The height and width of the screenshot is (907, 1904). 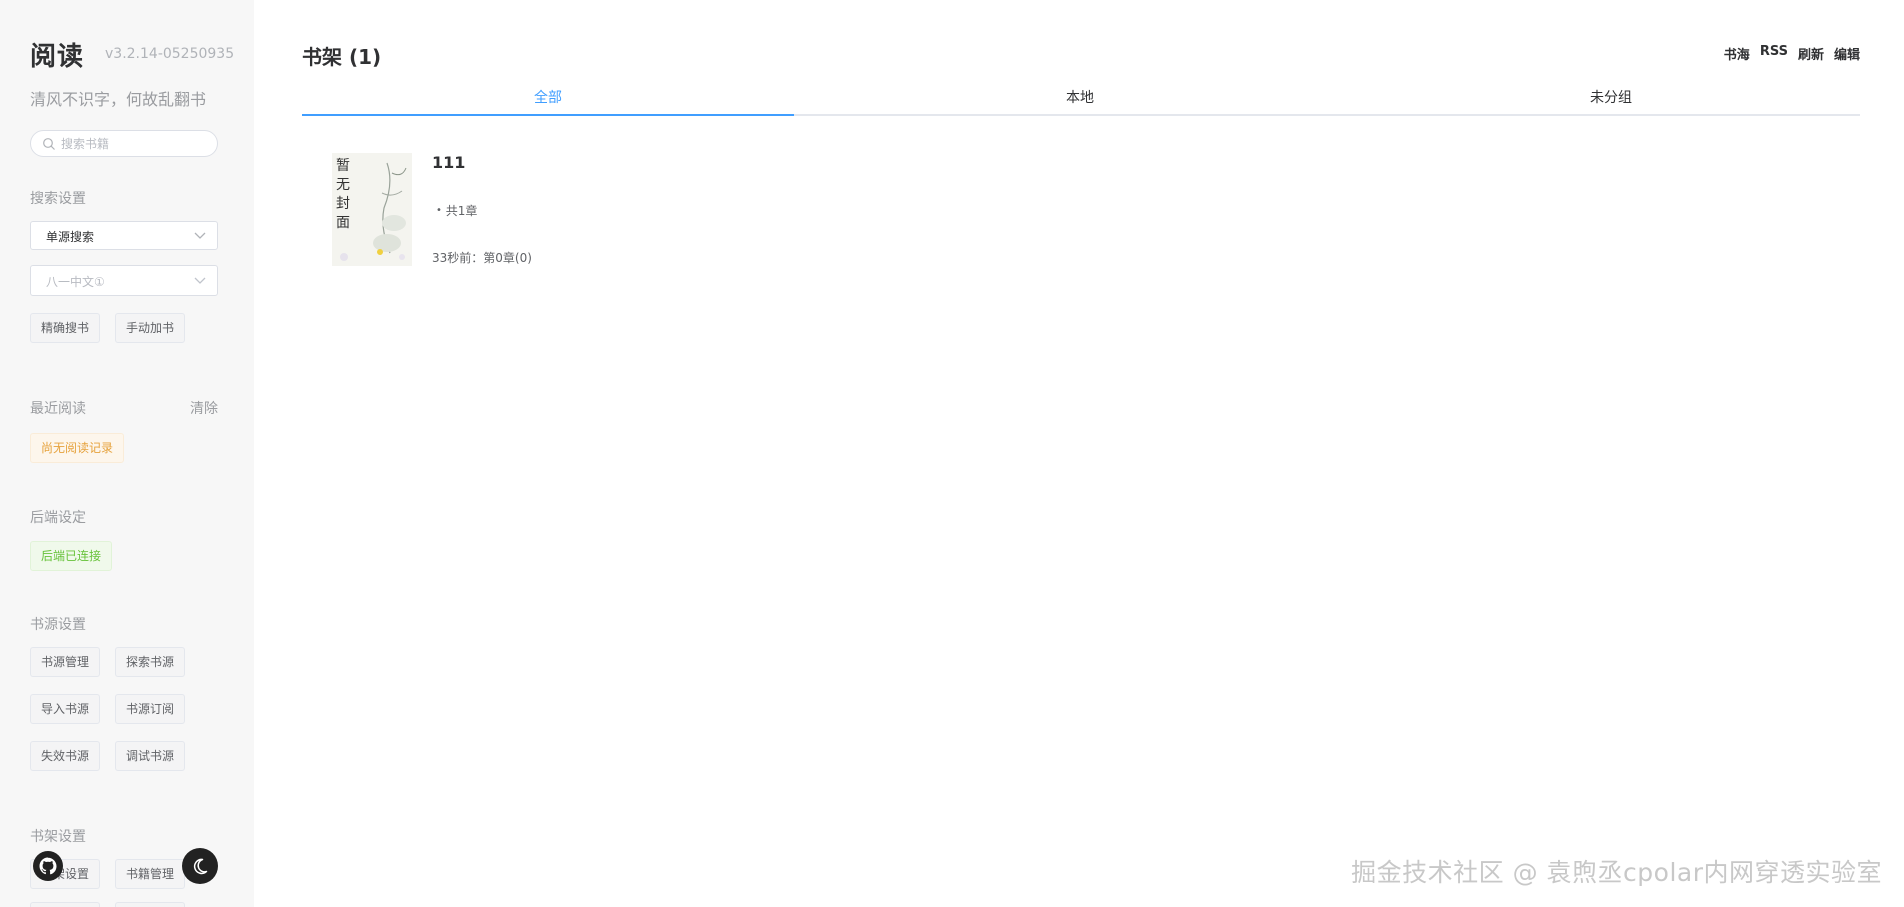 What do you see at coordinates (150, 662) in the screenshot?
I see `explore-source-button: 探索书源` at bounding box center [150, 662].